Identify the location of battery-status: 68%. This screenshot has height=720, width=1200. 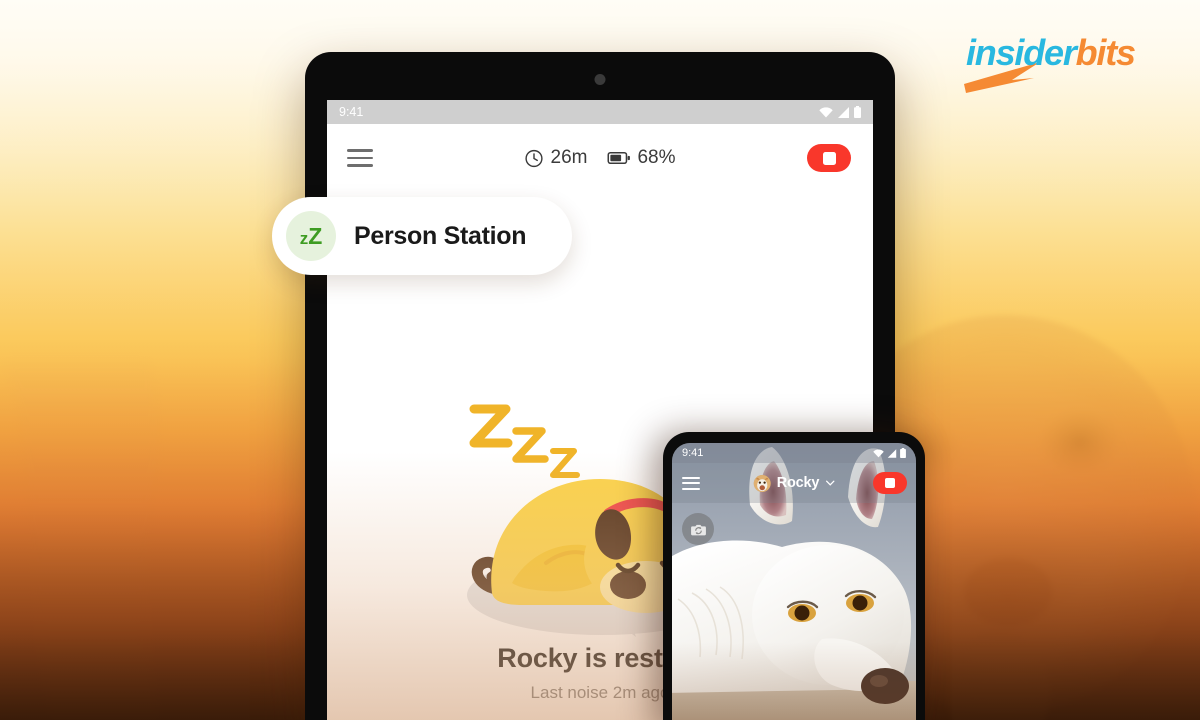
(641, 158).